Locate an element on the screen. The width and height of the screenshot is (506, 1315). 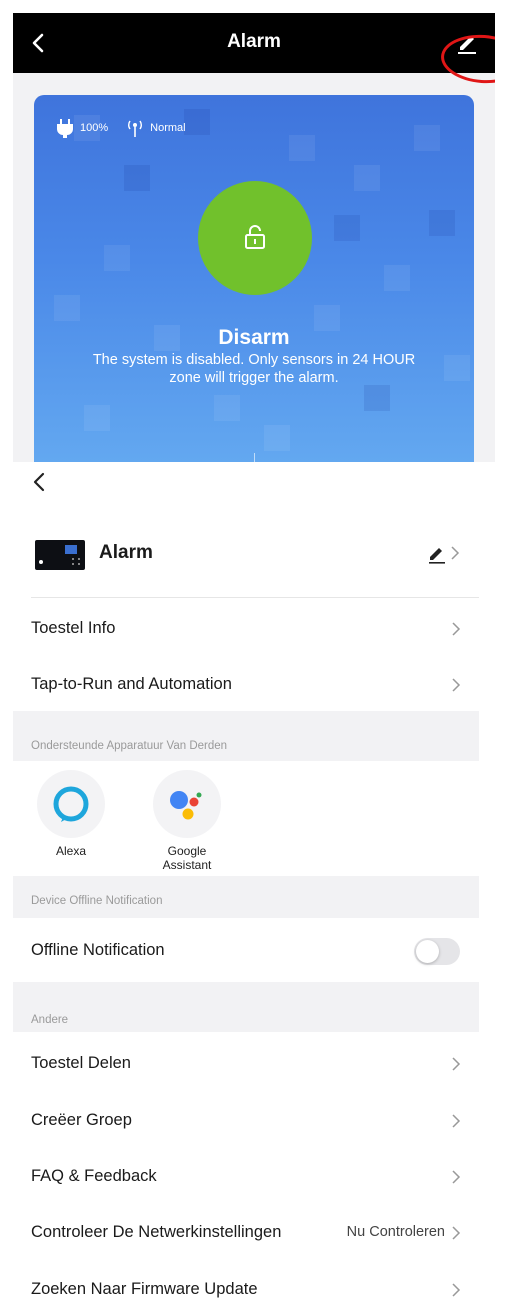
power-plug-icon is located at coordinates (65, 128).